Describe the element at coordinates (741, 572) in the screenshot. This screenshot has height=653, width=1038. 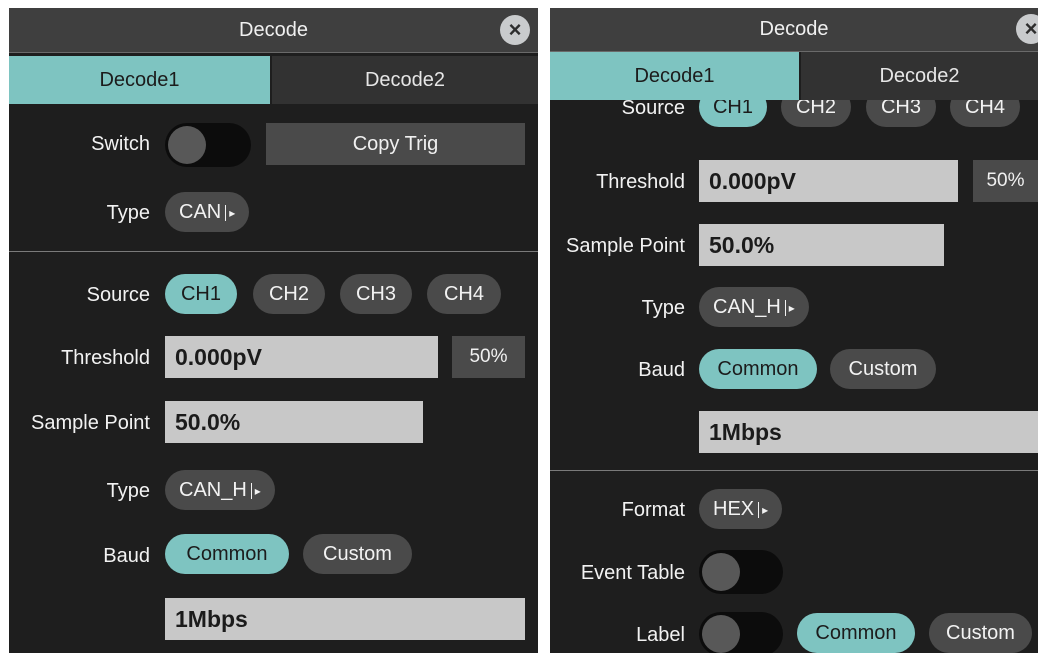
I see `event-table-toggle` at that location.